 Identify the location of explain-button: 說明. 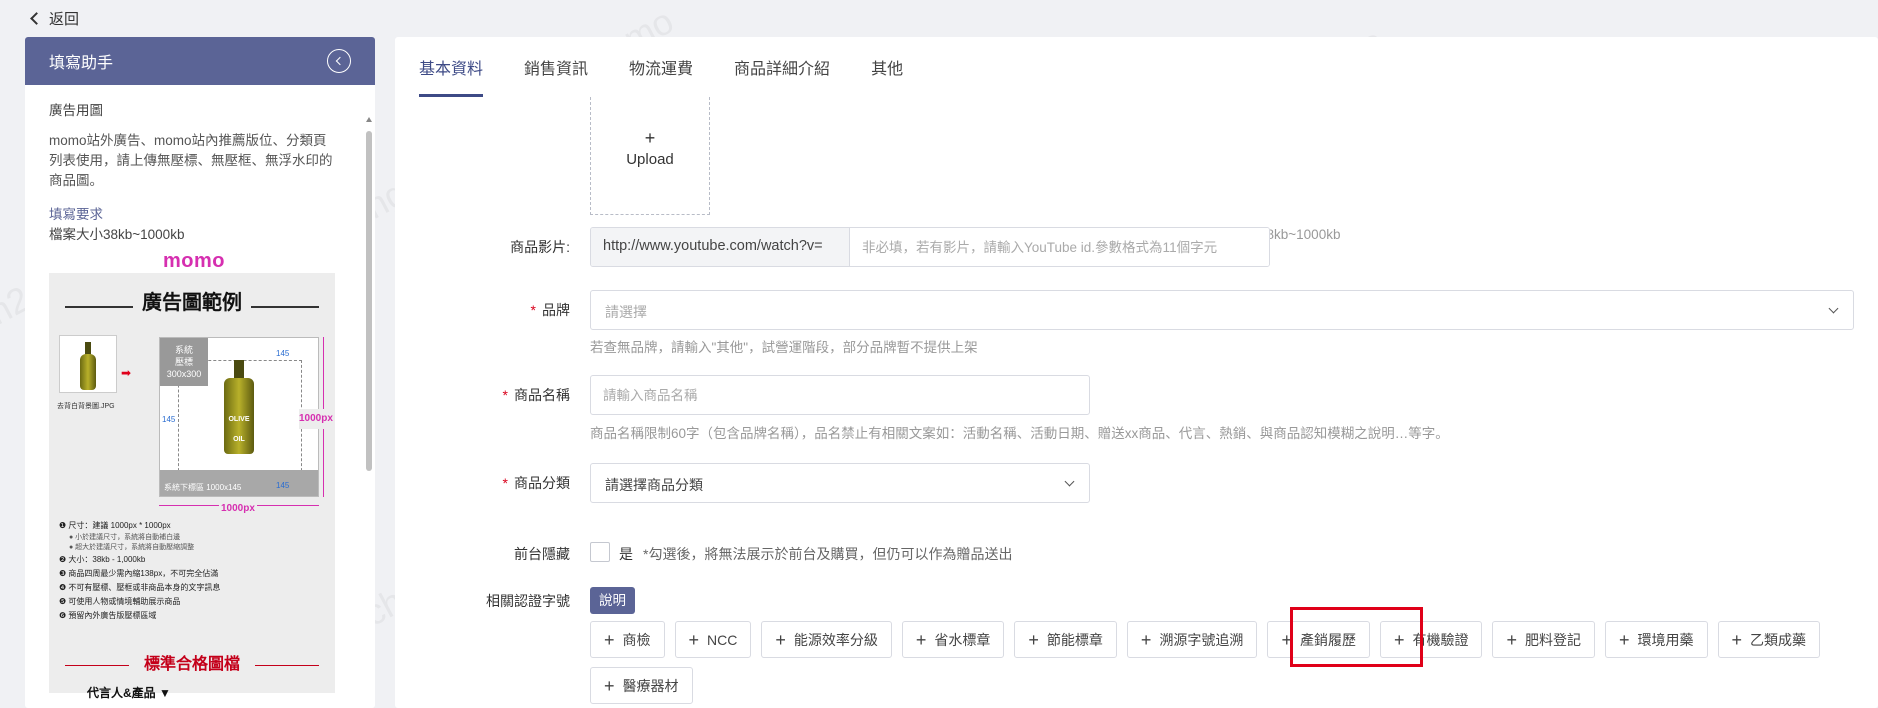
(612, 600).